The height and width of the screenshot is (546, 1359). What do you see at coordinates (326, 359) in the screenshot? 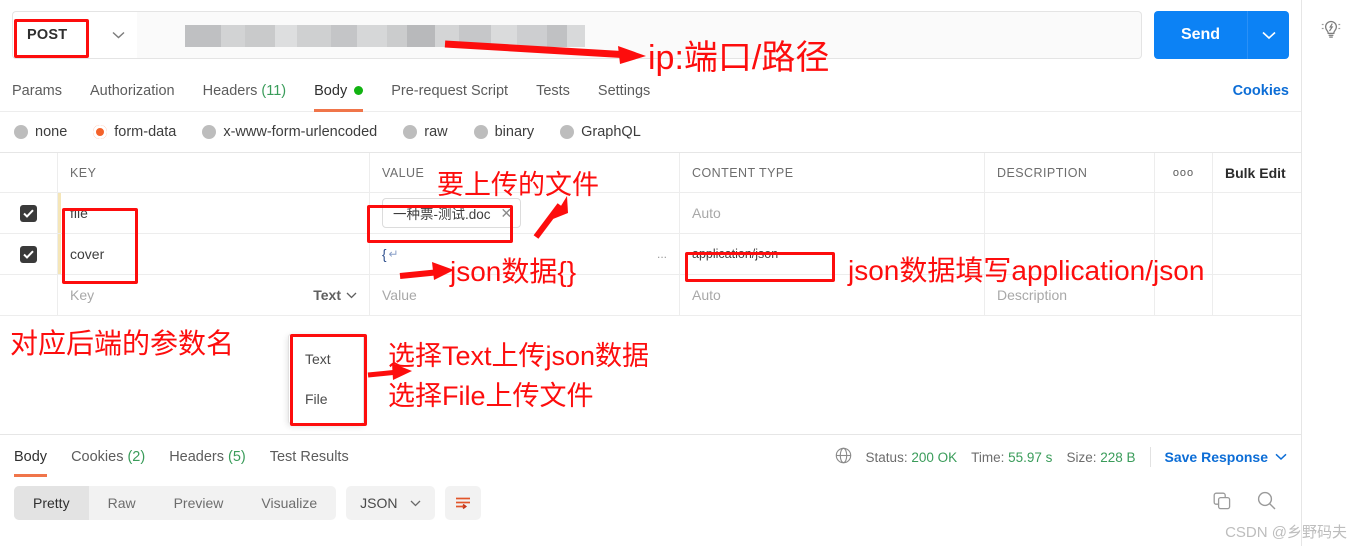
I see `dropdown-option-text: Text` at bounding box center [326, 359].